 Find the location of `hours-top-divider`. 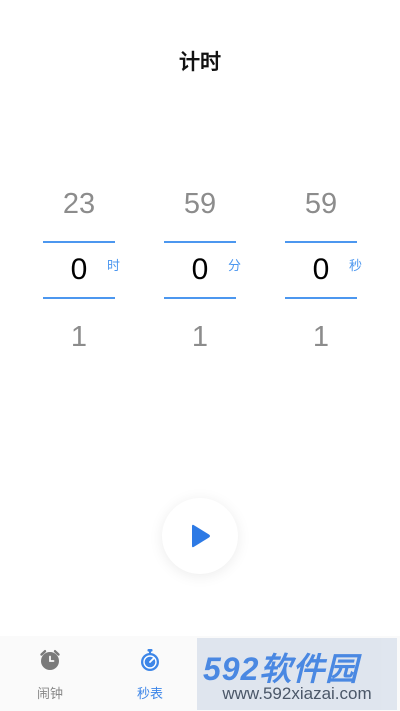

hours-top-divider is located at coordinates (79, 242).